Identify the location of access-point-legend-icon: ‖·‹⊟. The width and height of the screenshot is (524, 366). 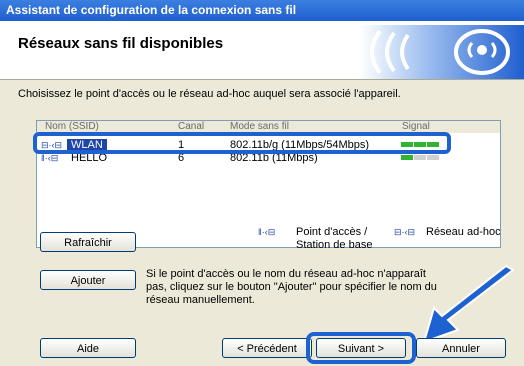
(267, 232).